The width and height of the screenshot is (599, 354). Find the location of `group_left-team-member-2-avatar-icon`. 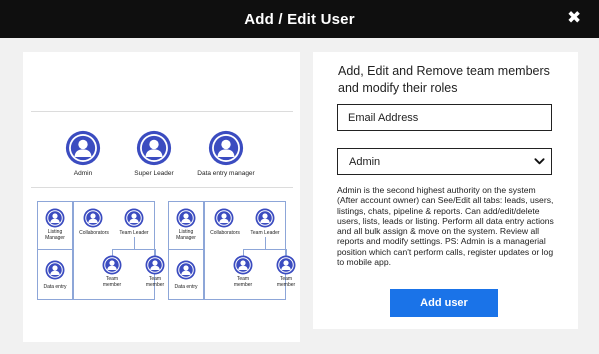

group_left-team-member-2-avatar-icon is located at coordinates (155, 265).